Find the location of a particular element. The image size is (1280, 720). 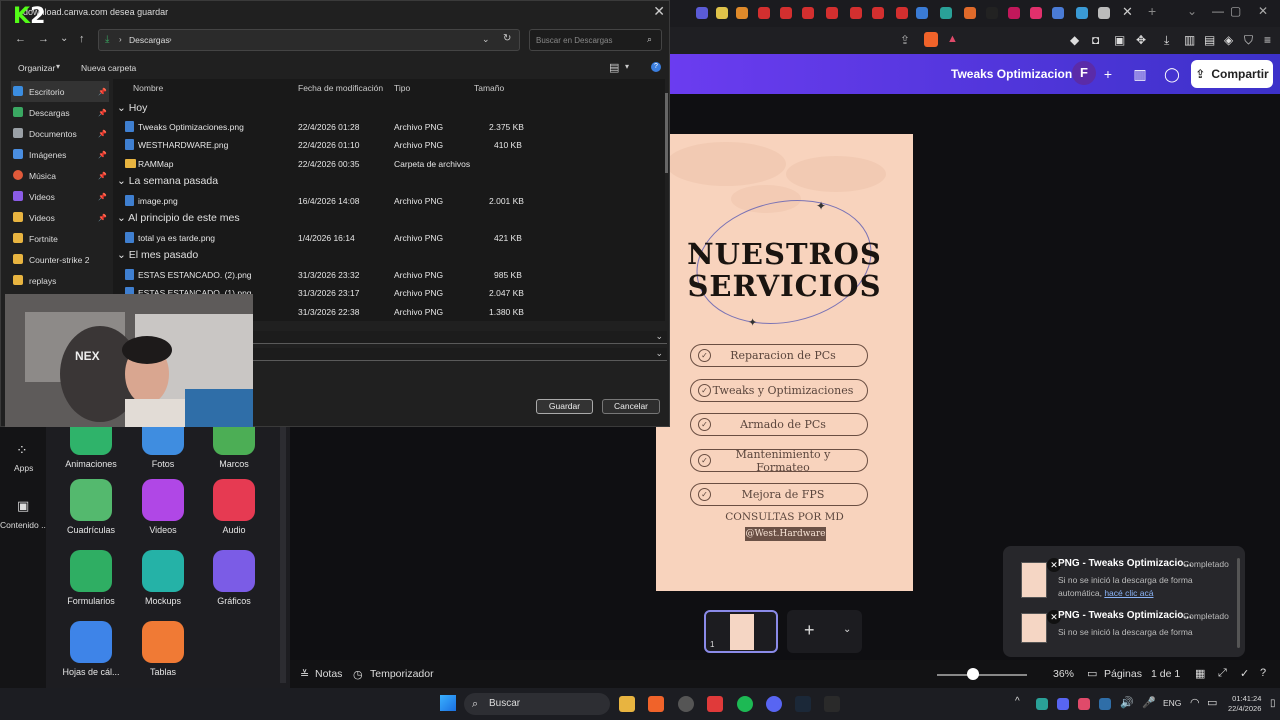

file-name-field: ⌄ is located at coordinates (460, 337).